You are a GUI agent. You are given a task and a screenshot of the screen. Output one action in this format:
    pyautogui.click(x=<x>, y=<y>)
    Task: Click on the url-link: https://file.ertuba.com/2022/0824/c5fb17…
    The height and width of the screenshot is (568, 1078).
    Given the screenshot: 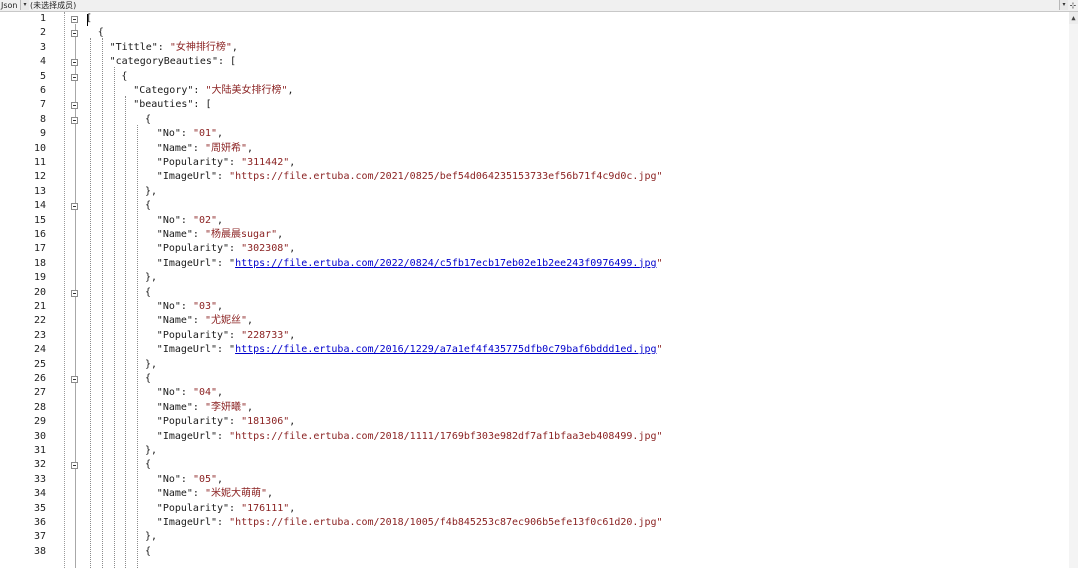 What is the action you would take?
    pyautogui.click(x=445, y=263)
    